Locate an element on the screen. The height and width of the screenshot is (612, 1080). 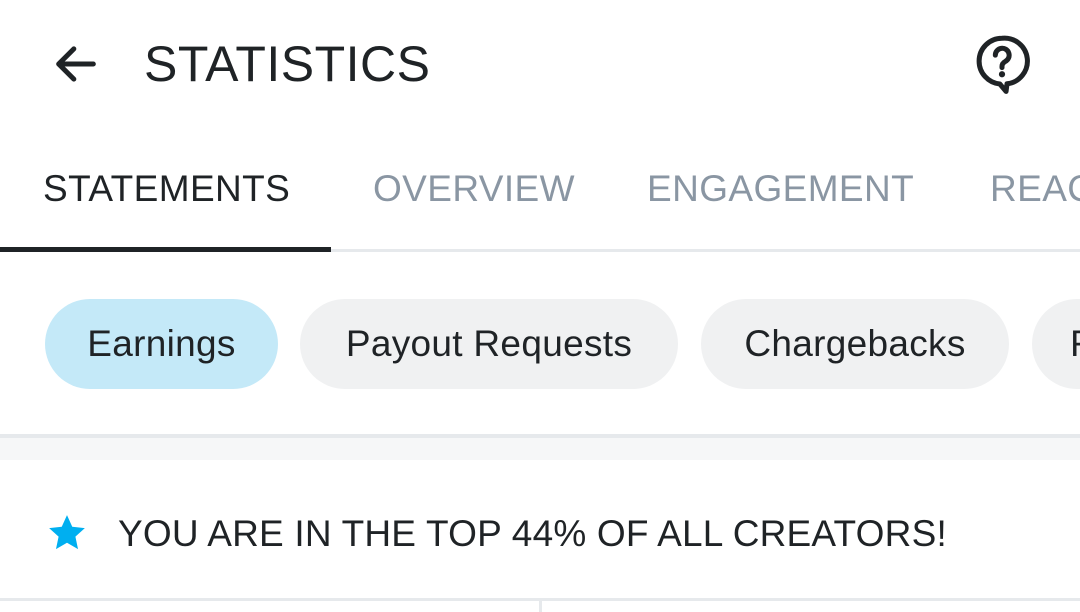
chip-payout-requests: Payout Requests is located at coordinates (489, 344).